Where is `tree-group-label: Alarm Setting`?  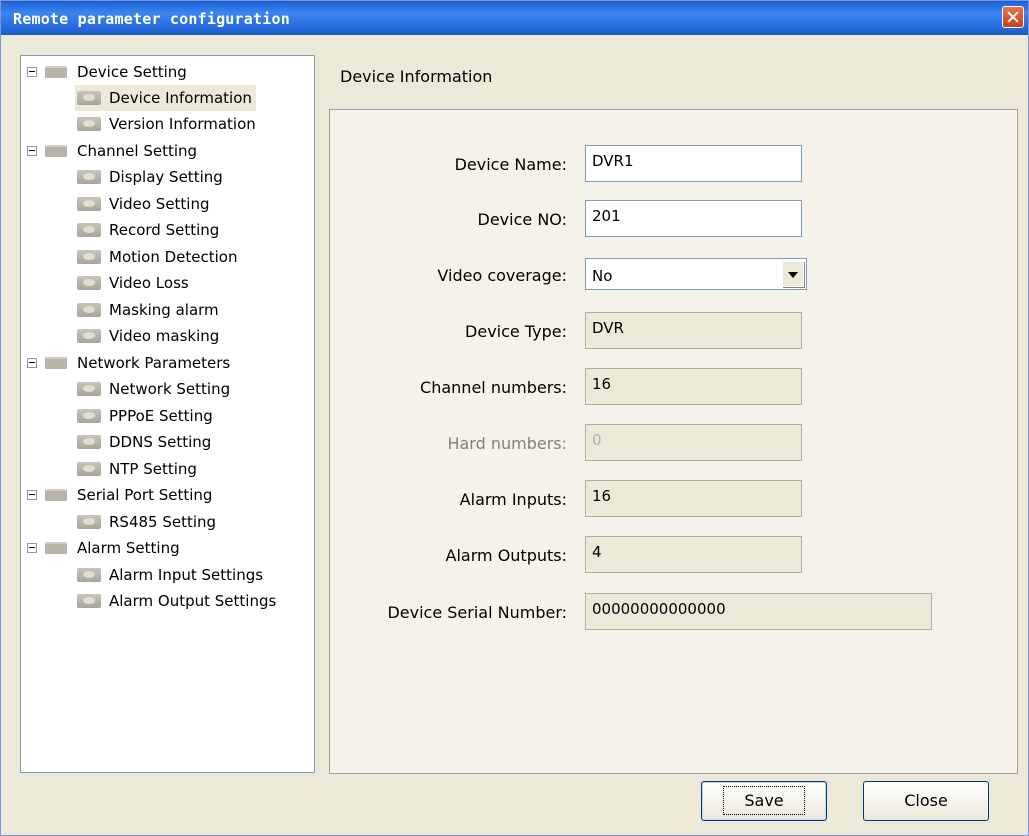 tree-group-label: Alarm Setting is located at coordinates (128, 548).